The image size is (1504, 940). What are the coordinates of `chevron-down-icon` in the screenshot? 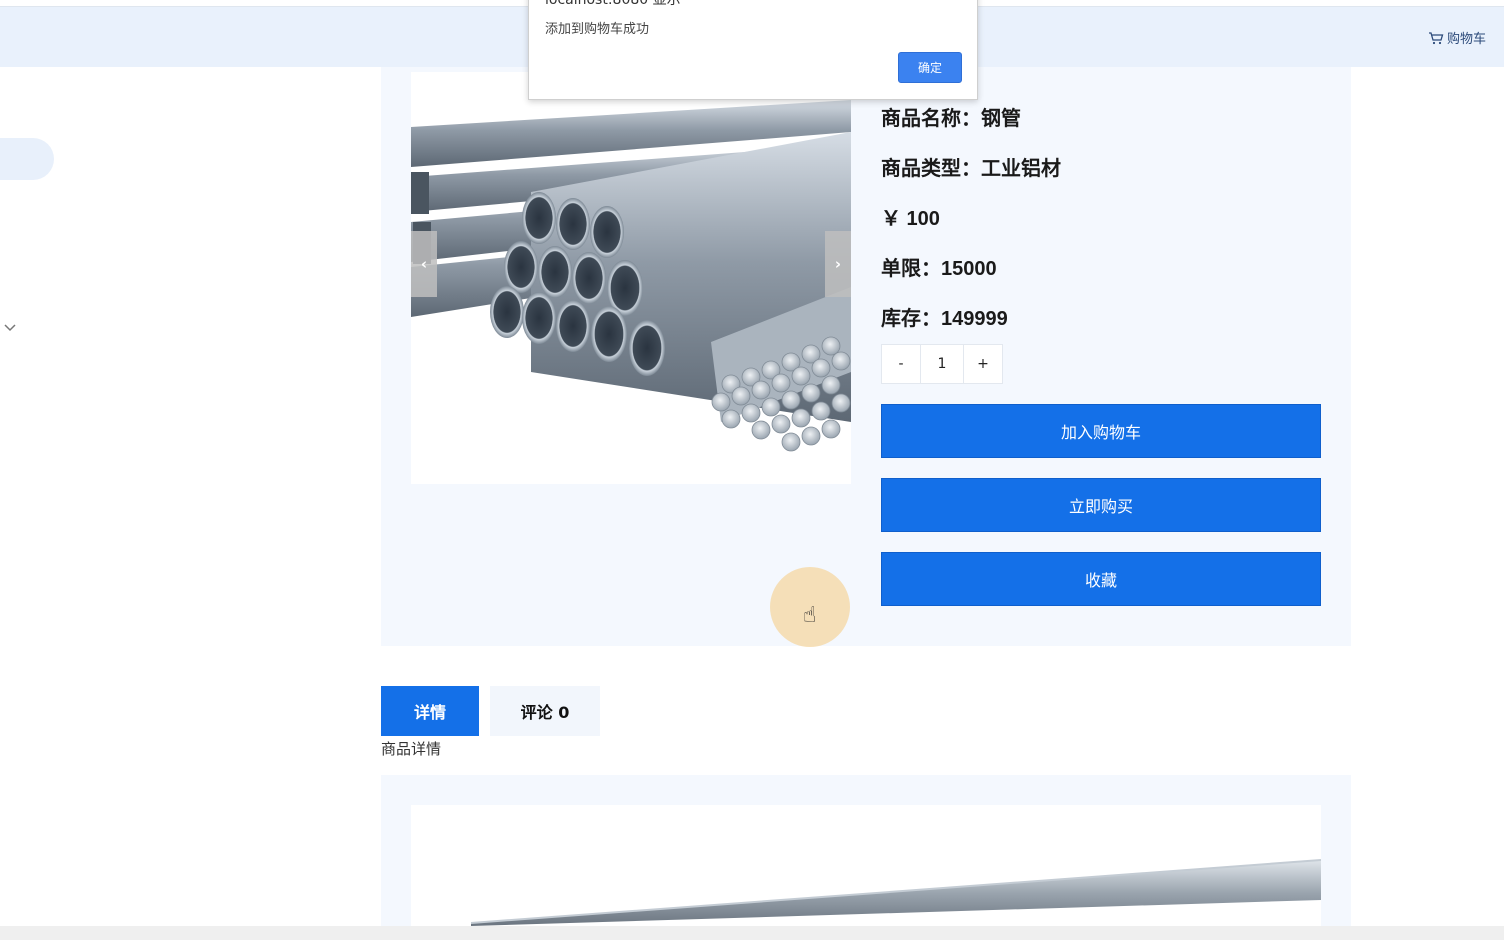 It's located at (10, 327).